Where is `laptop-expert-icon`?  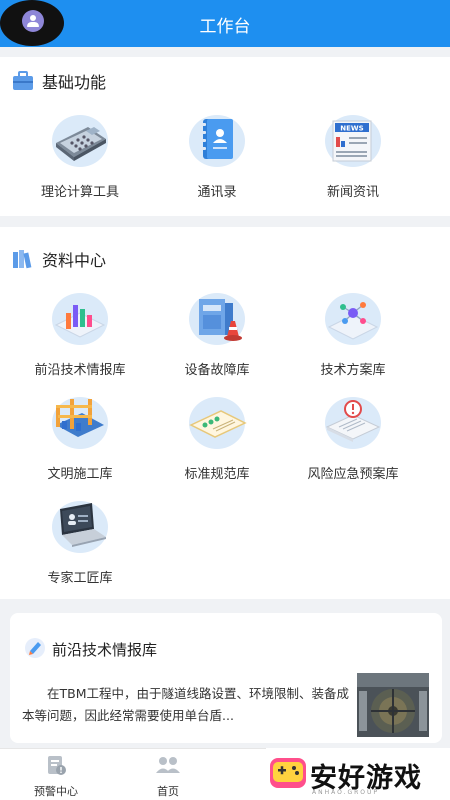
laptop-expert-icon is located at coordinates (80, 528).